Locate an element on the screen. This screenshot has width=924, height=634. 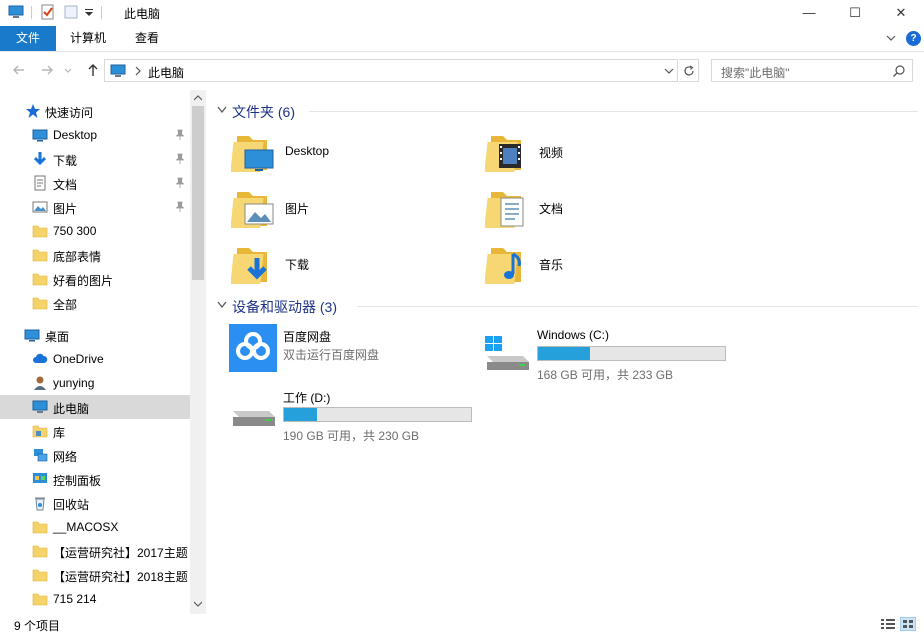
folder-tile-5: 音乐 is located at coordinates (610, 265).